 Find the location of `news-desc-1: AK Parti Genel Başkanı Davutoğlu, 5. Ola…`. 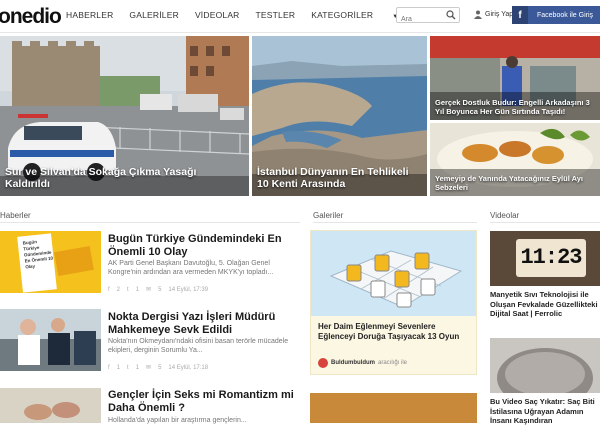

news-desc-1: AK Parti Genel Başkanı Davutoğlu, 5. Ola… is located at coordinates (191, 268).